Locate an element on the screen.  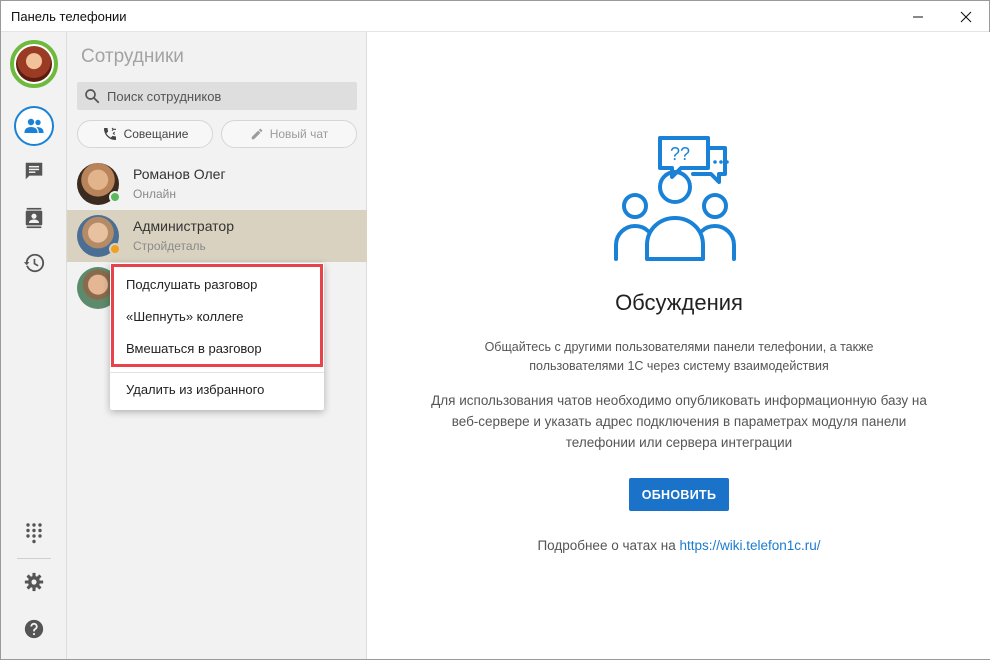
menu-divider is located at coordinates (217, 372).